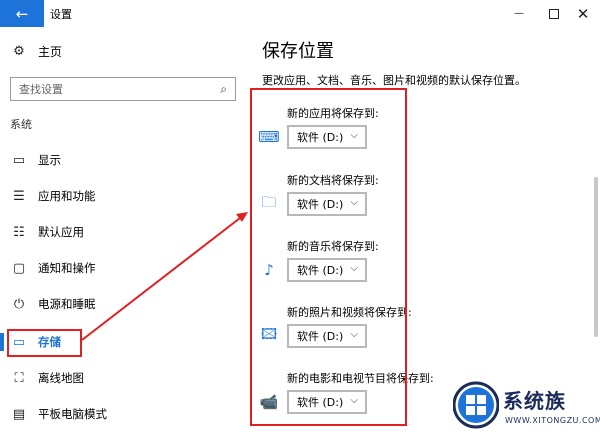 The image size is (600, 435). I want to click on setting-label-music: 新的音乐将保存到:, so click(333, 246).